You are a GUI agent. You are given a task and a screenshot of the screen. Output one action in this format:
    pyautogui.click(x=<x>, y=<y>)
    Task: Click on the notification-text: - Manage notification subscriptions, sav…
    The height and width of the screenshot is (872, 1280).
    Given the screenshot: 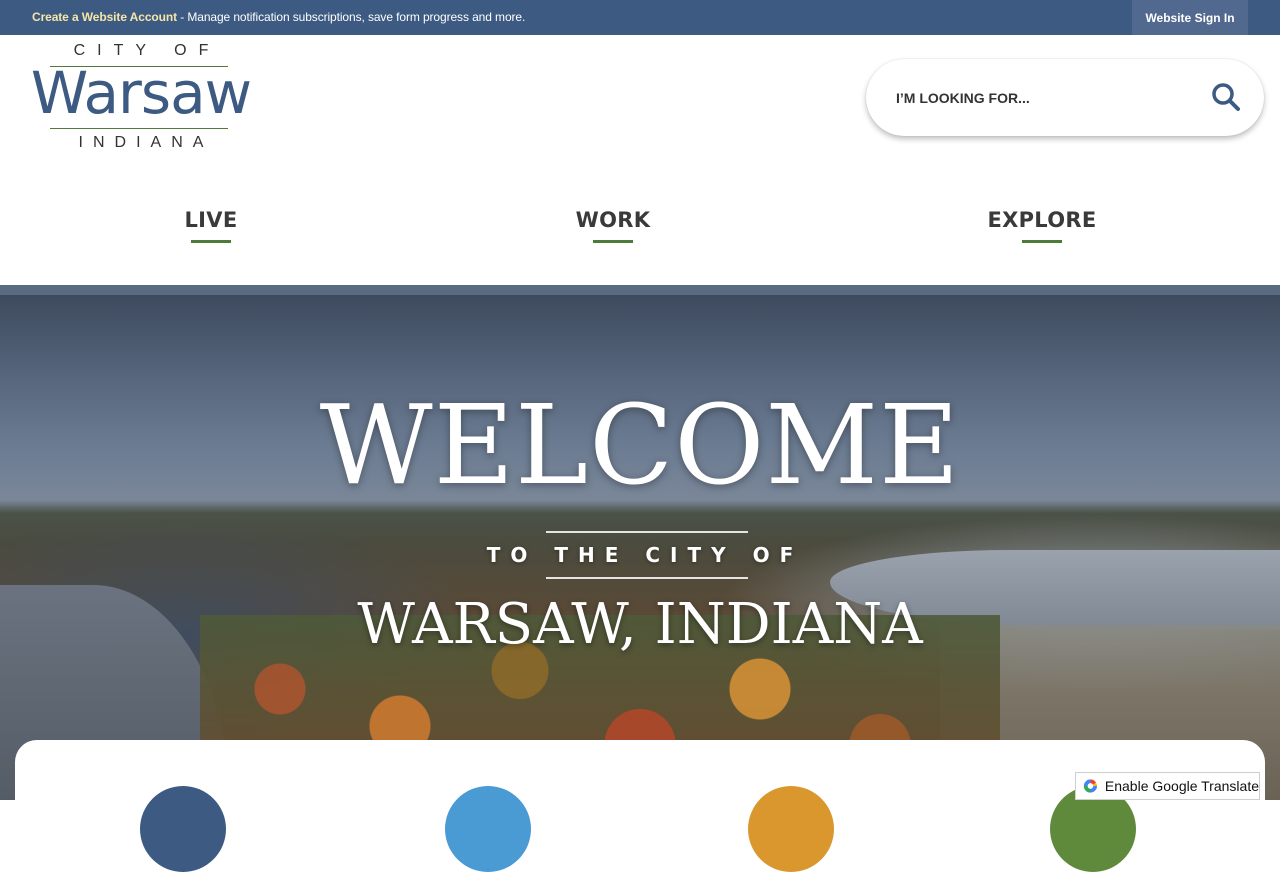 What is the action you would take?
    pyautogui.click(x=351, y=17)
    